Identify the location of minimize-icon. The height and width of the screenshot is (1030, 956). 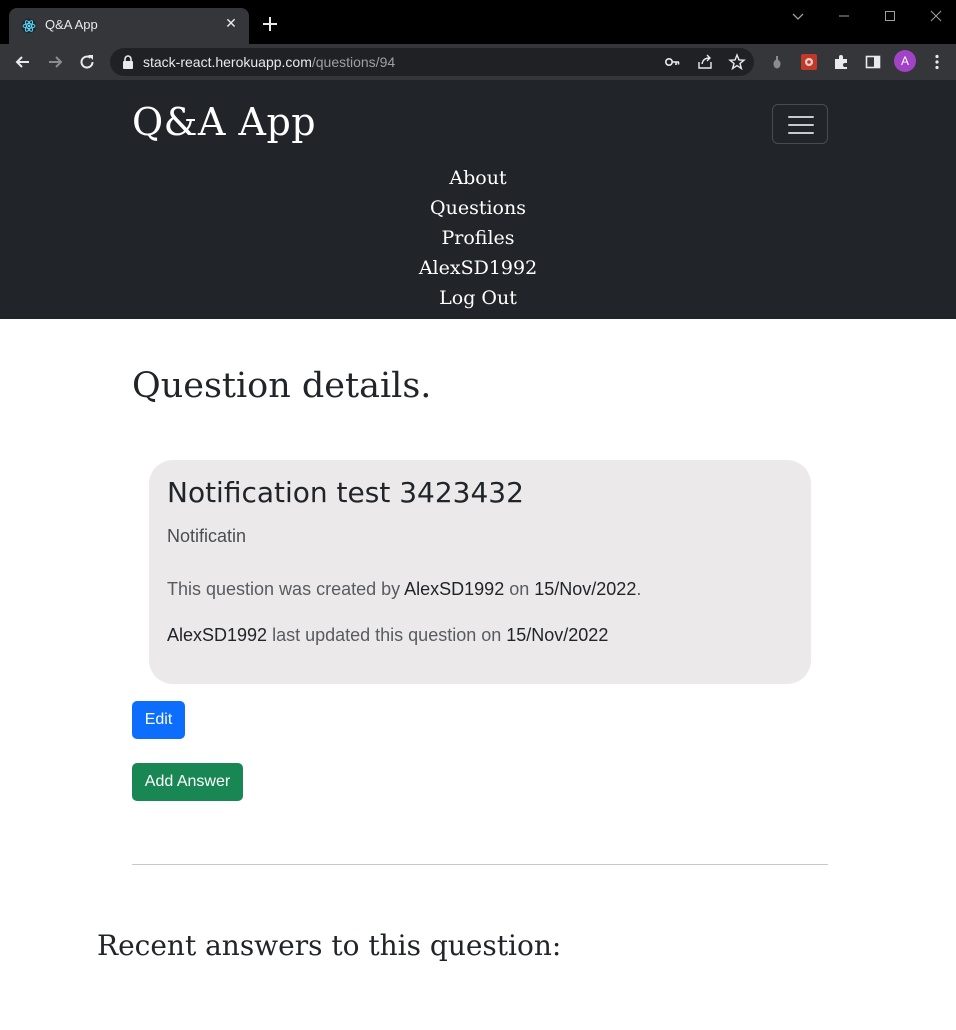
(844, 16).